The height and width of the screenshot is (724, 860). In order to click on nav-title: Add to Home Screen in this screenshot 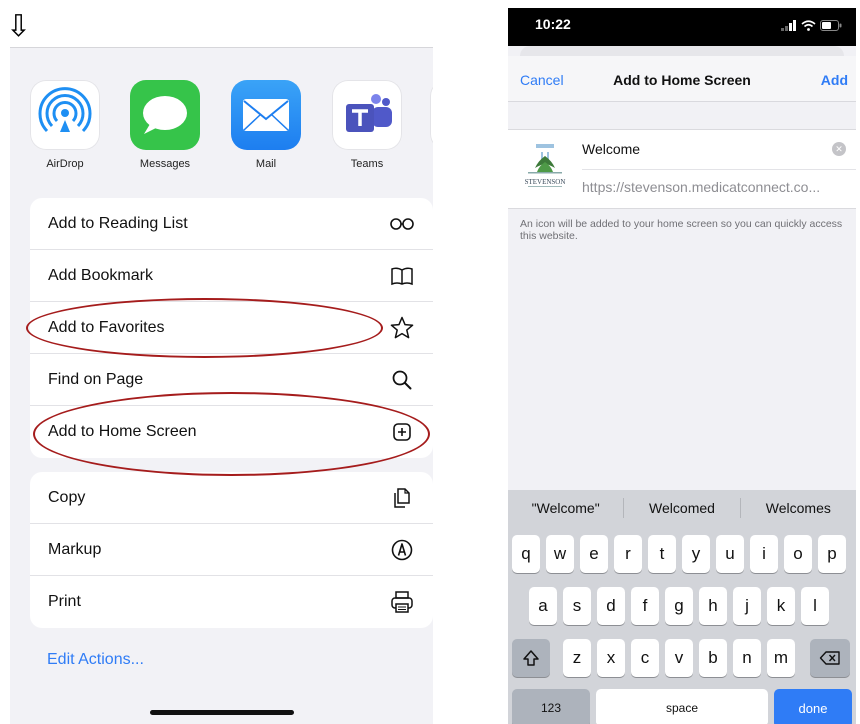, I will do `click(682, 80)`.